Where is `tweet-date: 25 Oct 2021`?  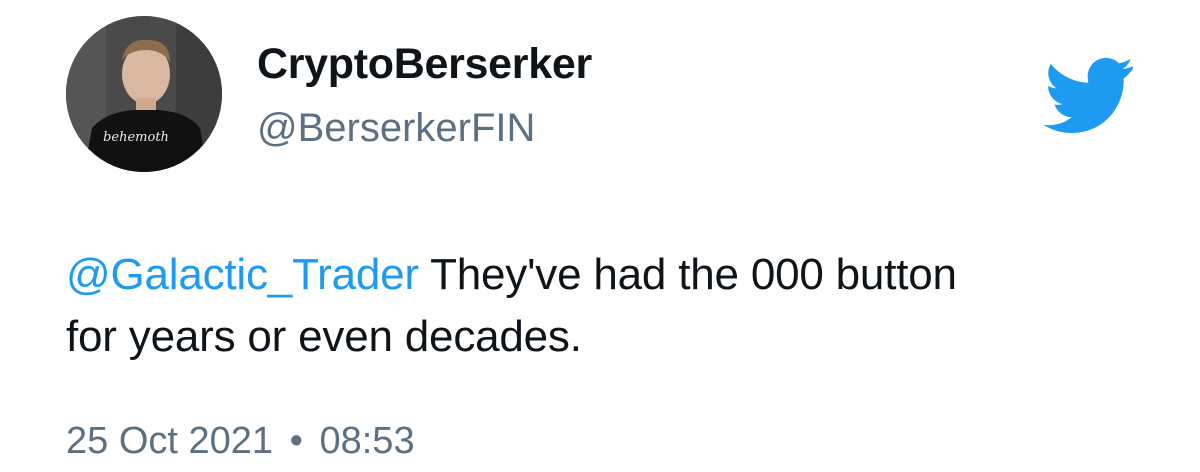 tweet-date: 25 Oct 2021 is located at coordinates (170, 441).